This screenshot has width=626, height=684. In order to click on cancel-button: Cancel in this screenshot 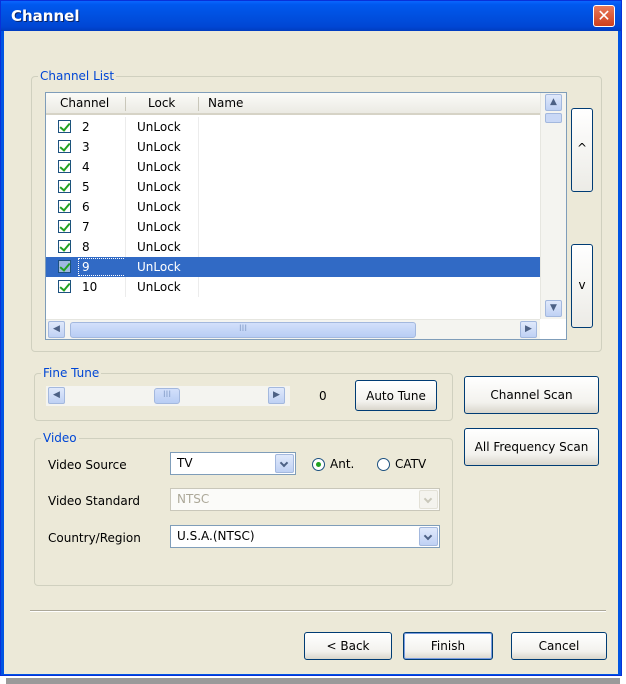, I will do `click(559, 646)`.